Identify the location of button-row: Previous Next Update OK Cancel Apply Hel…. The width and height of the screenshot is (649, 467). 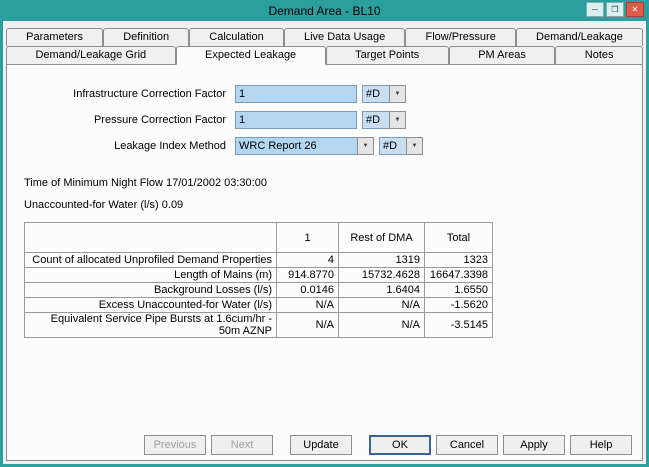
(324, 445).